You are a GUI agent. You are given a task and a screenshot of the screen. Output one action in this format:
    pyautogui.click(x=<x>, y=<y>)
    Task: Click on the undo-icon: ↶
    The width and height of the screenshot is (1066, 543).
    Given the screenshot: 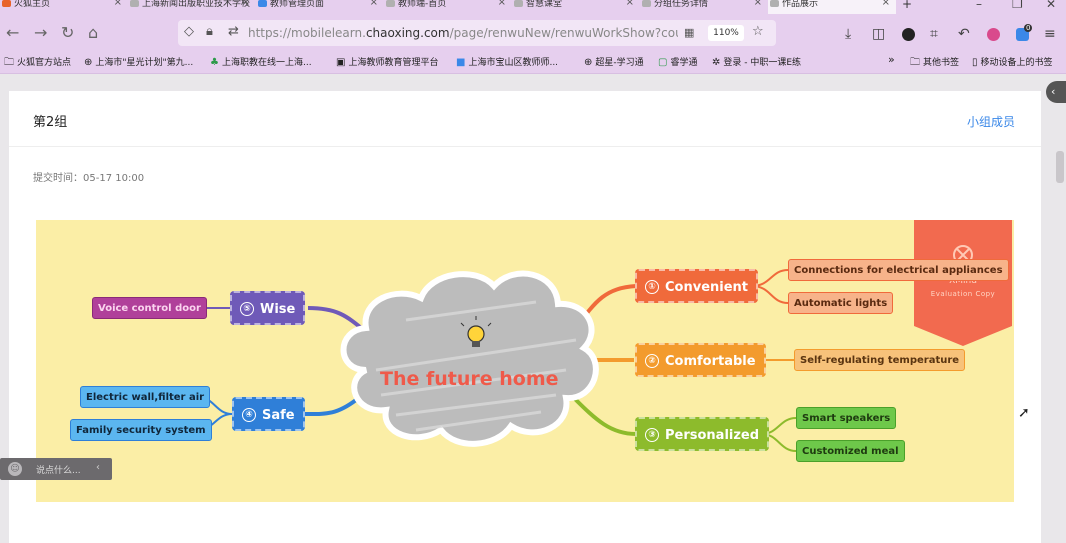 What is the action you would take?
    pyautogui.click(x=964, y=34)
    